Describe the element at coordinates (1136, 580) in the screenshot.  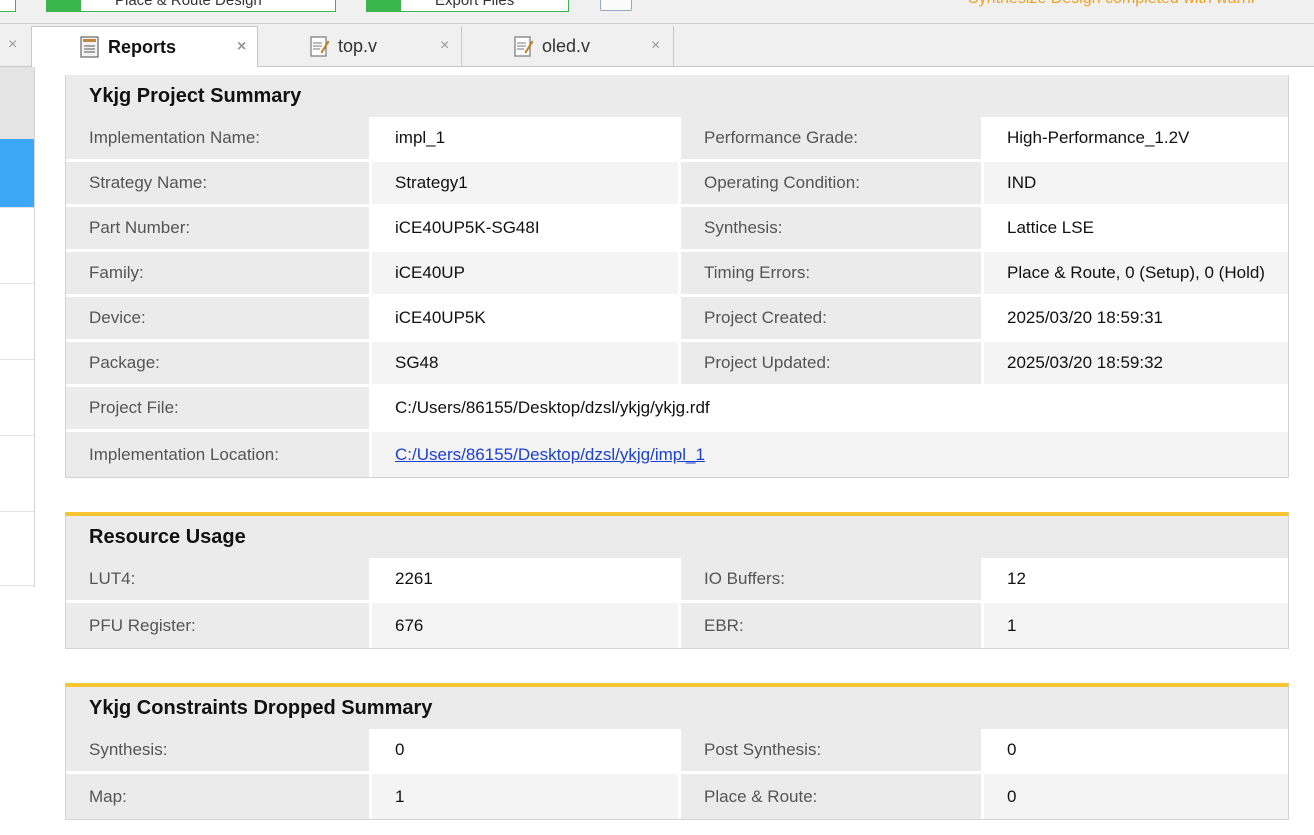
I see `value: 12` at that location.